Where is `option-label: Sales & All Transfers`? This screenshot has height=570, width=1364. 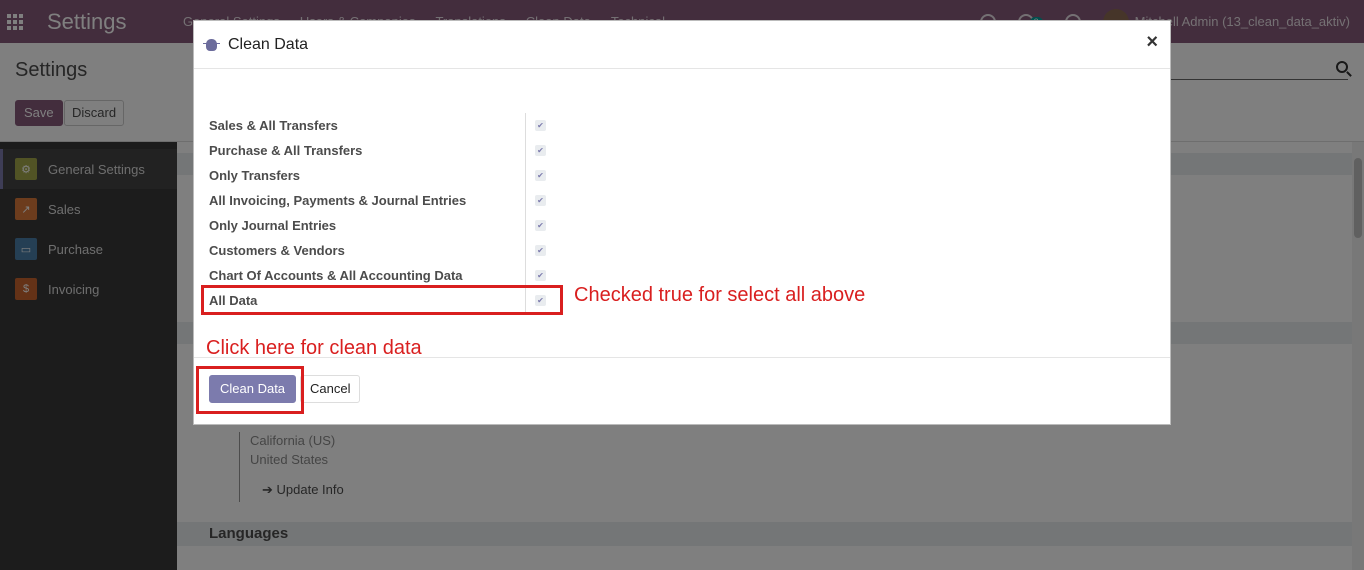
option-label: Sales & All Transfers is located at coordinates (367, 125).